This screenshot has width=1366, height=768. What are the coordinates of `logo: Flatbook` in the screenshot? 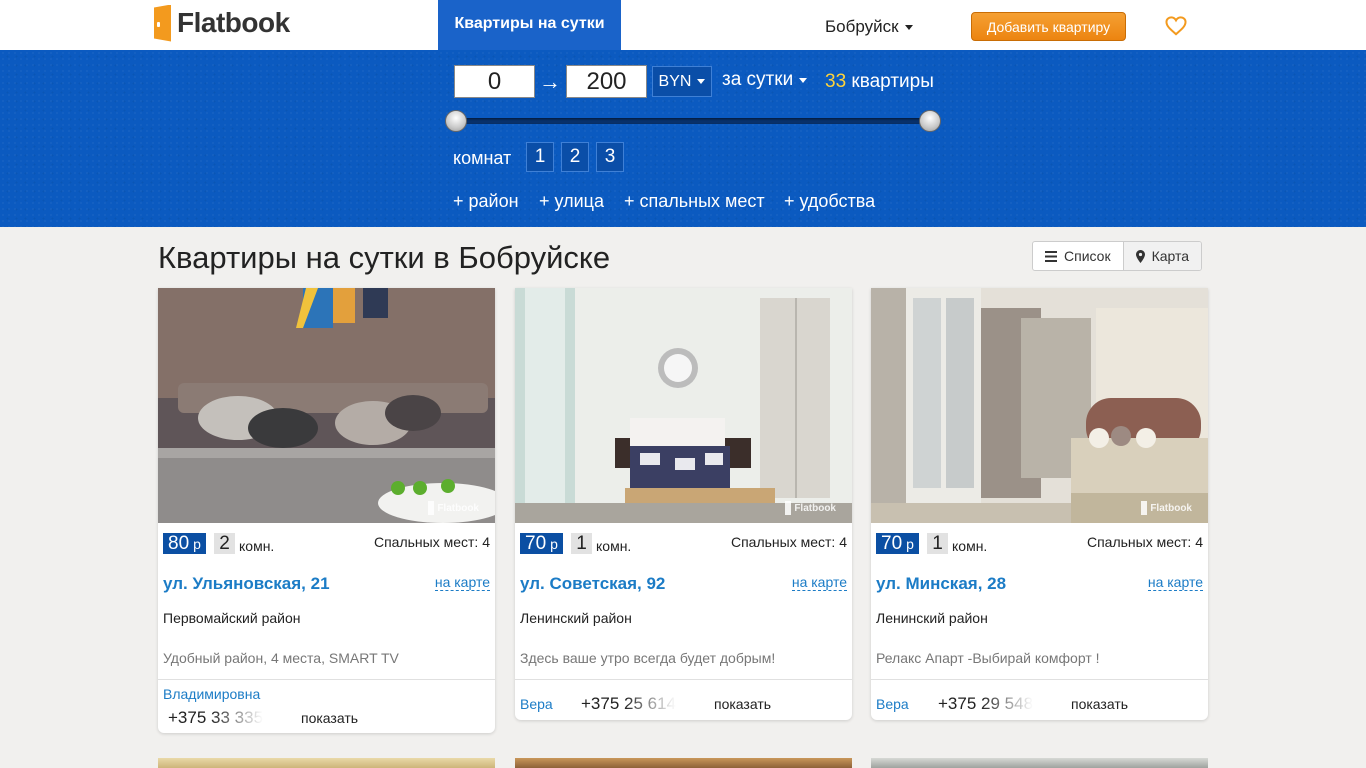 It's located at (222, 23).